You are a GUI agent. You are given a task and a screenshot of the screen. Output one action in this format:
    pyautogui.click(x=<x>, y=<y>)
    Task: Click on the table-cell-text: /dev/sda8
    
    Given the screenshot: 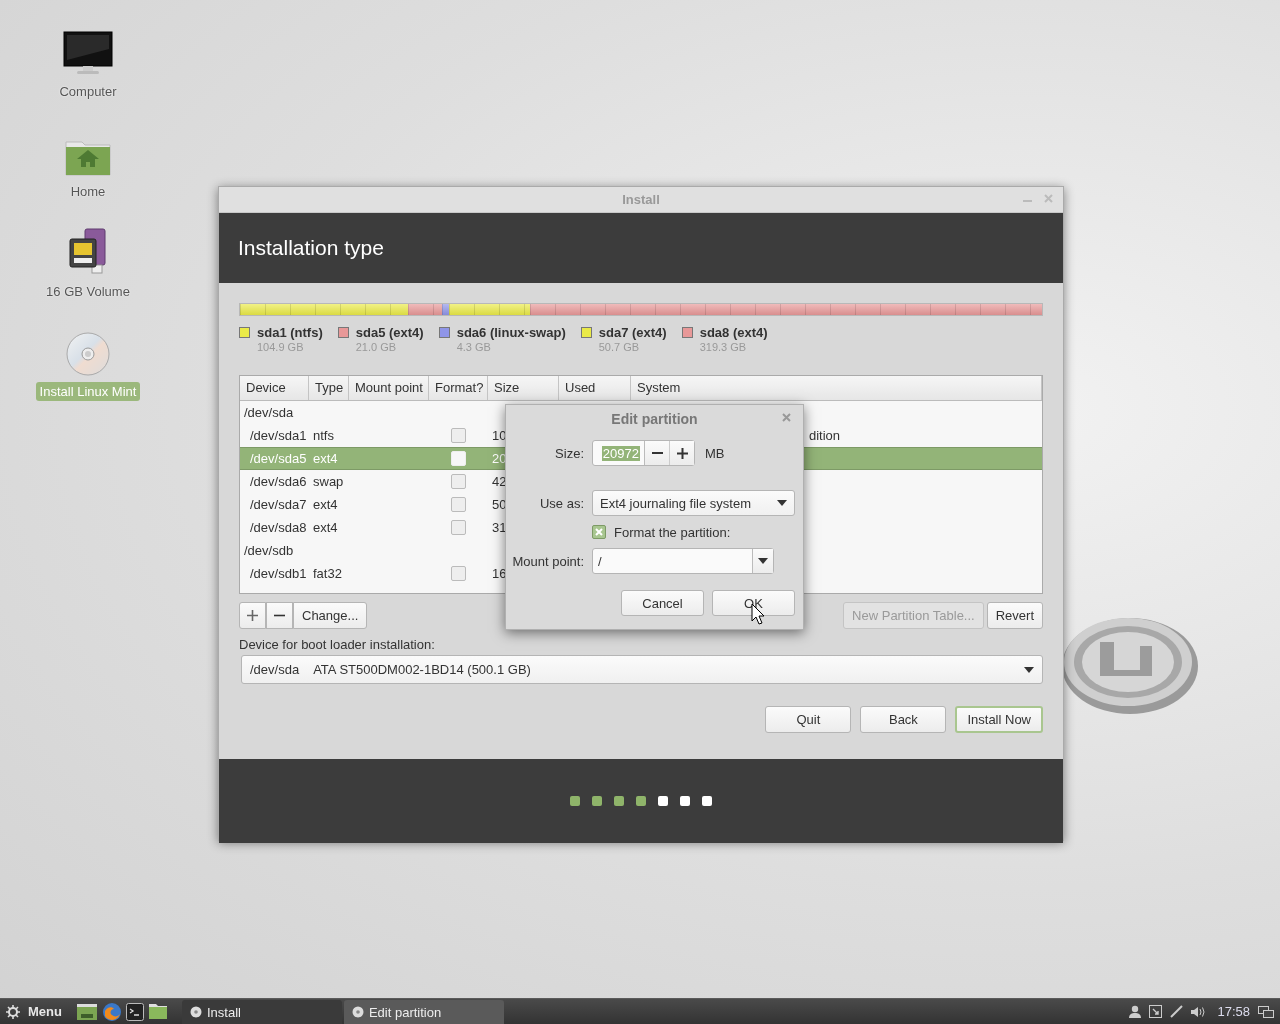 What is the action you would take?
    pyautogui.click(x=278, y=527)
    